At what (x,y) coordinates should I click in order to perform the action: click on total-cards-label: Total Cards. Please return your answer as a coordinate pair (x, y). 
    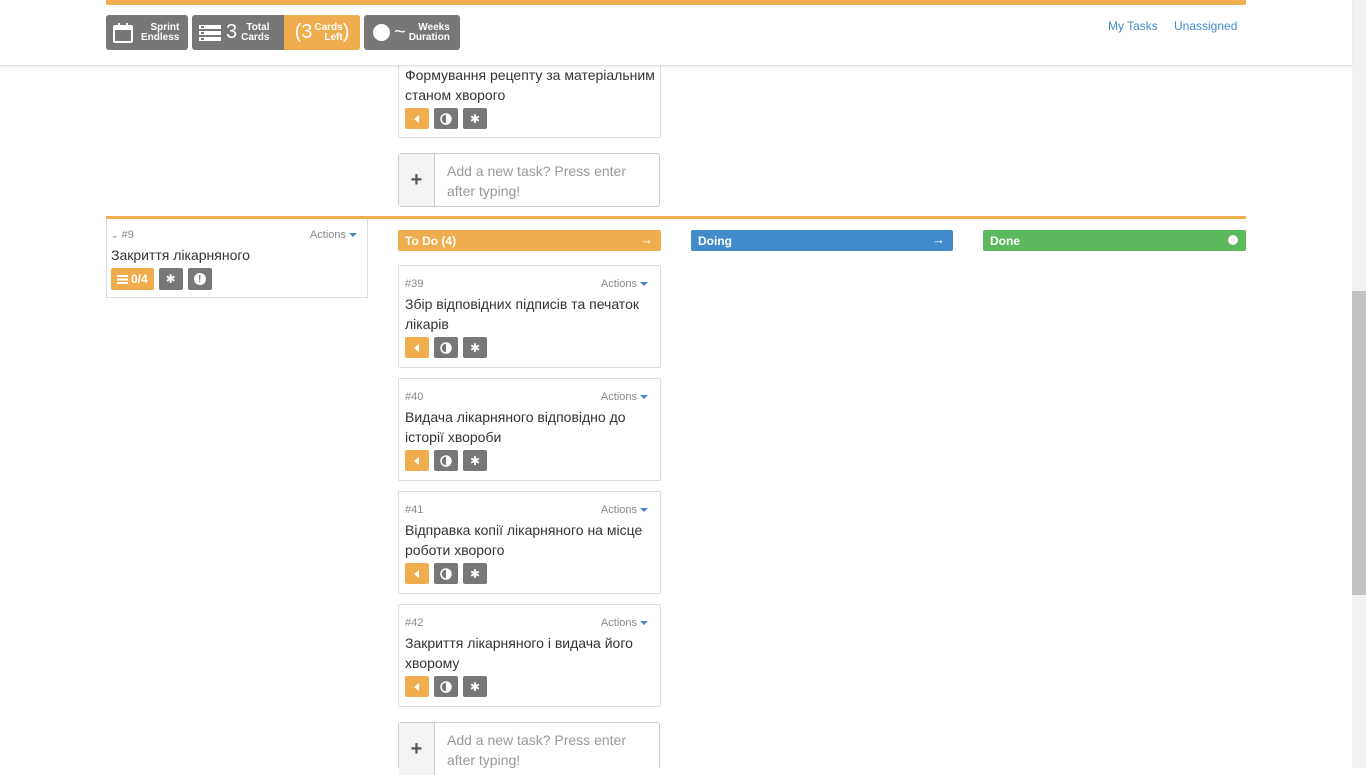
    Looking at the image, I should click on (255, 32).